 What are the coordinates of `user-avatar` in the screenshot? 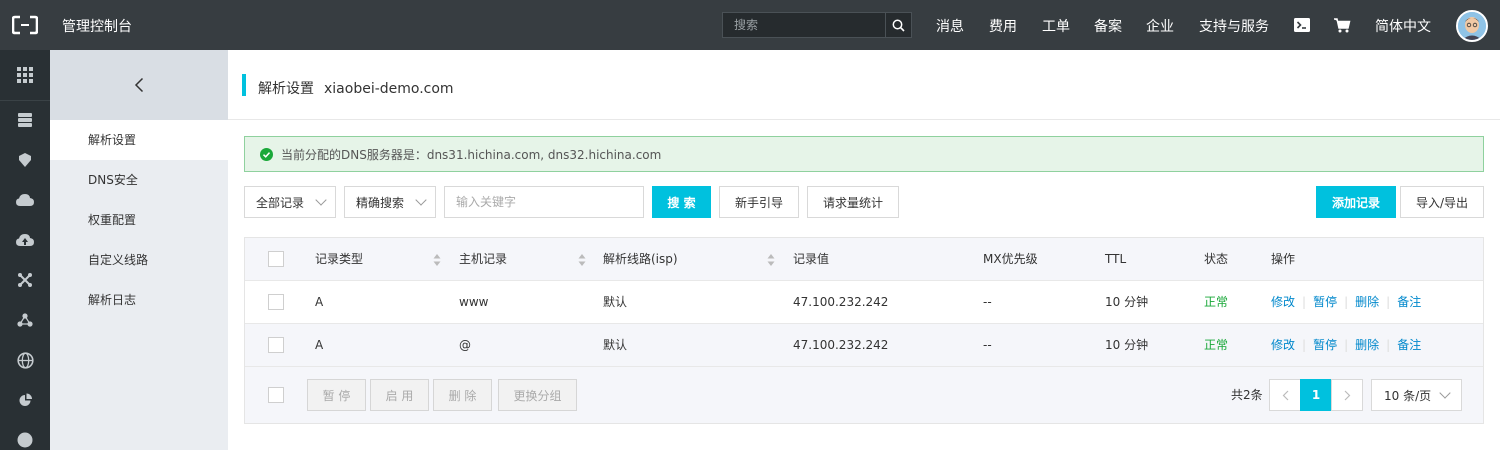 It's located at (1472, 26).